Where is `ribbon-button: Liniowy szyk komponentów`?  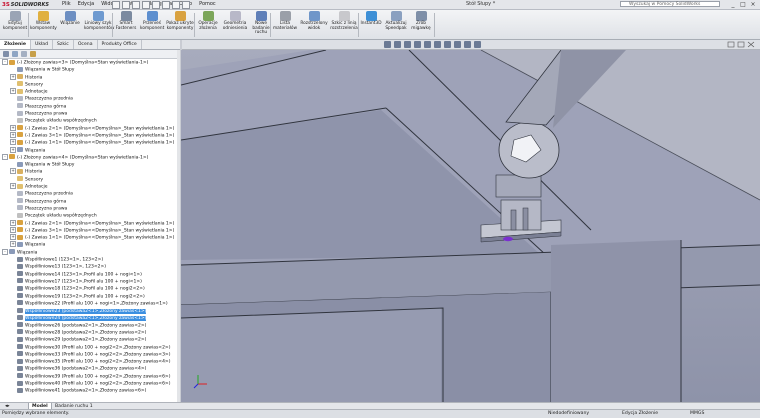 ribbon-button: Liniowy szyk komponentów is located at coordinates (99, 21).